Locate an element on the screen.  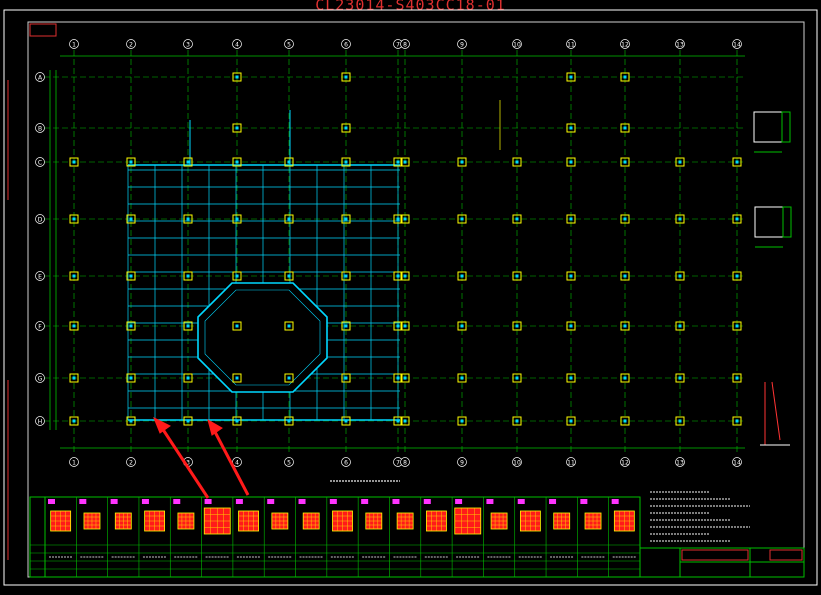
axis-bubble-label: 1 is located at coordinates (74, 45).